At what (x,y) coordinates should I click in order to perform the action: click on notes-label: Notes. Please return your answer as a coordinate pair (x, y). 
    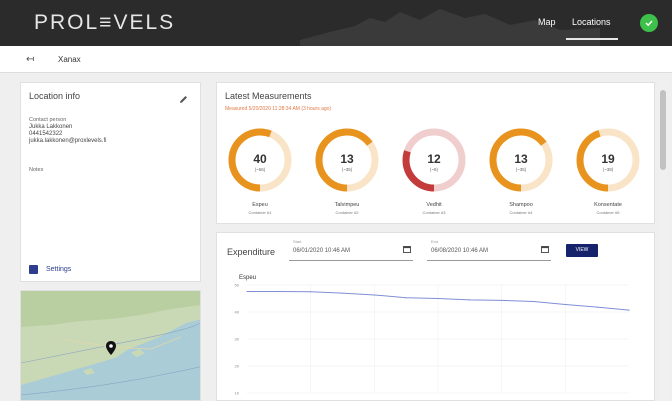
    Looking at the image, I should click on (36, 170).